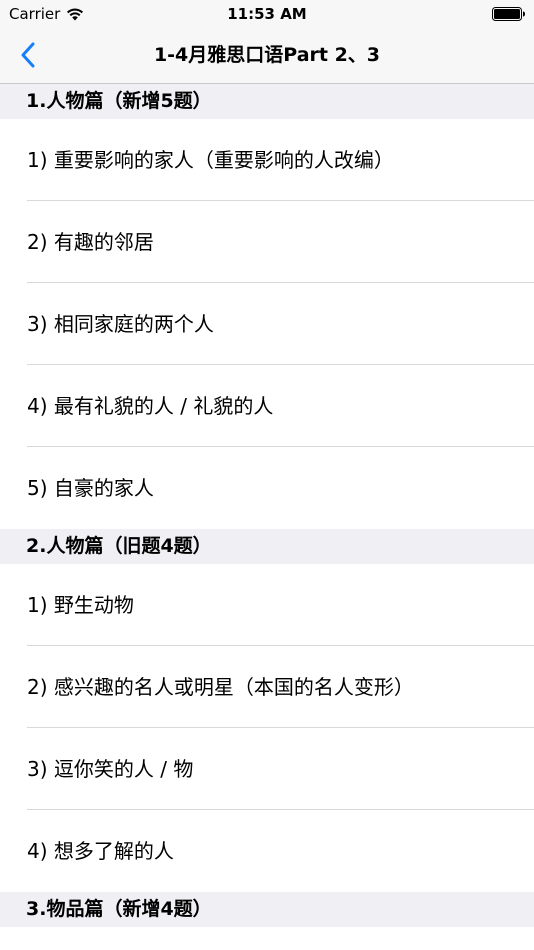 The image size is (534, 950). Describe the element at coordinates (150, 406) in the screenshot. I see `list-item-label: 4) 最有礼貌的人 / 礼貌的人` at that location.